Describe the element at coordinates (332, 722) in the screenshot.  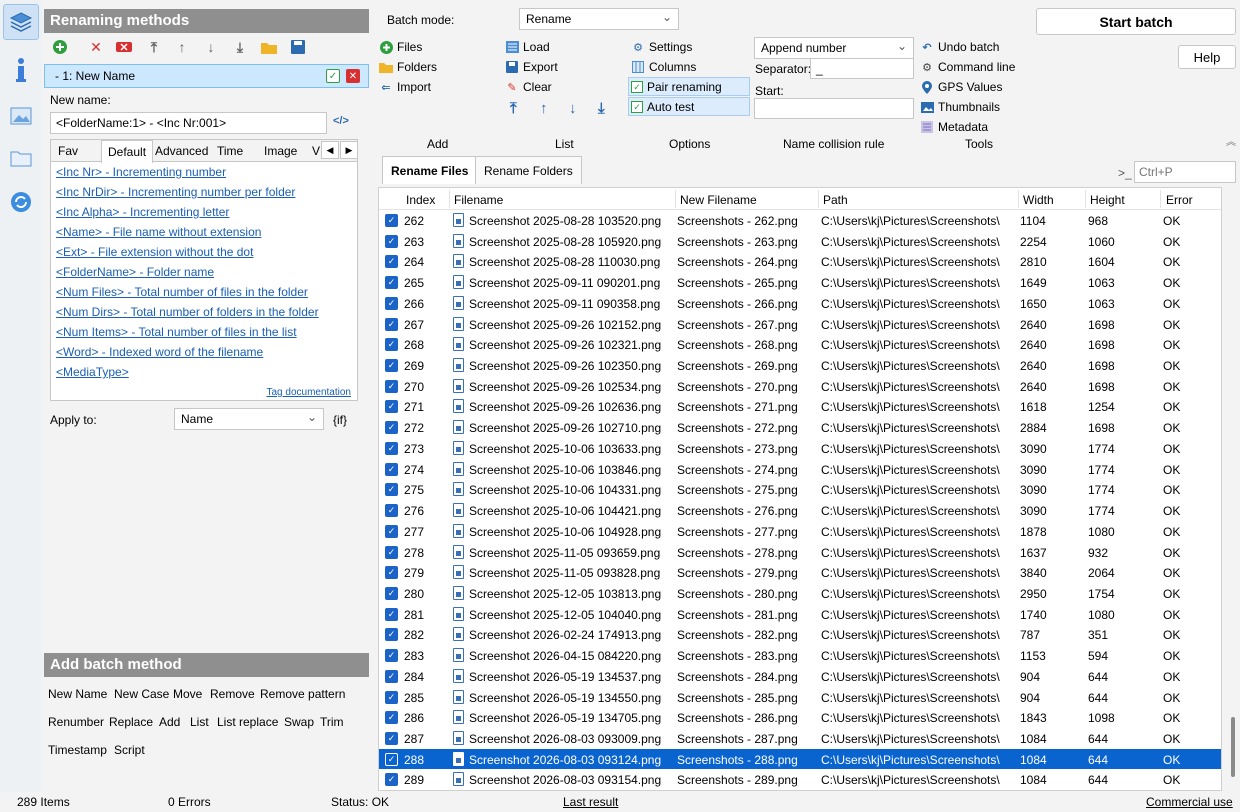
I see `add-method-trim: Trim` at that location.